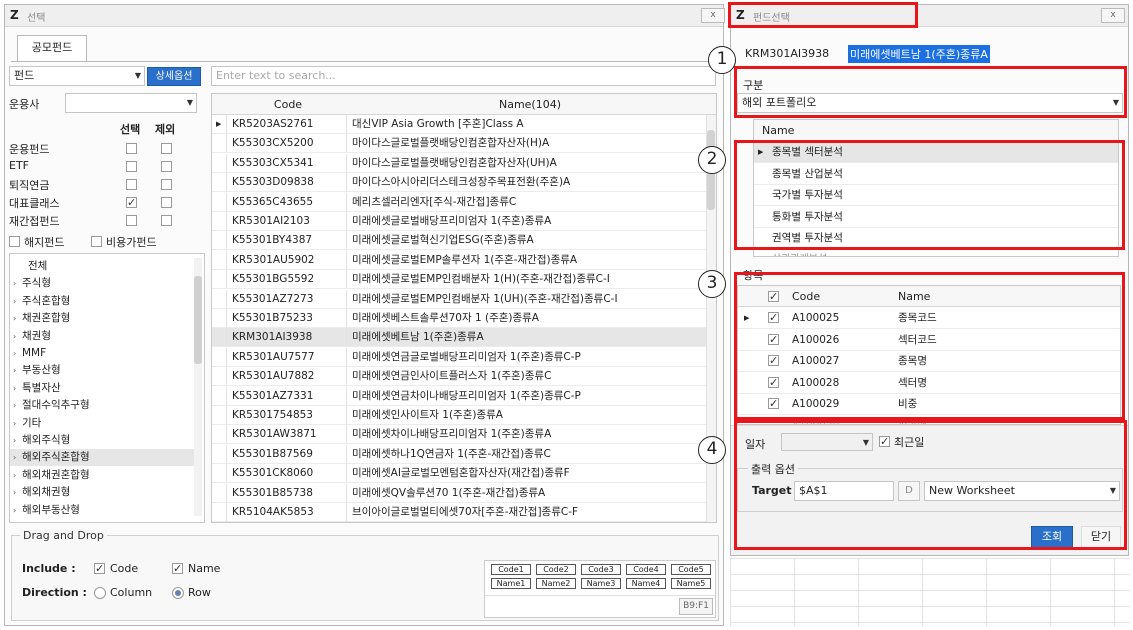 This screenshot has height=630, width=1133. Describe the element at coordinates (917, 339) in the screenshot. I see `item-name: 섹터코드` at that location.